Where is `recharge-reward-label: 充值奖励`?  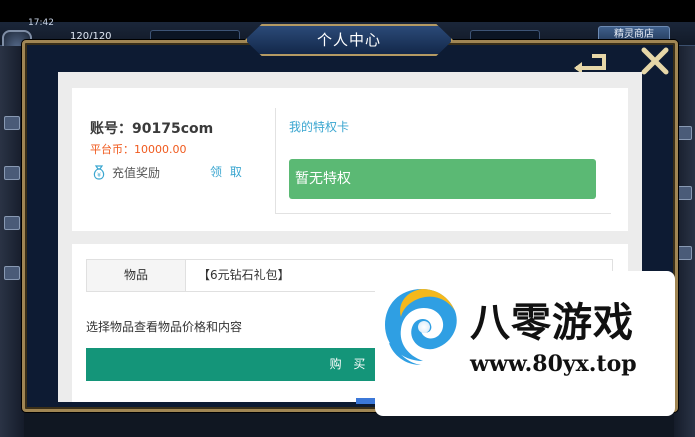
recharge-reward-label: 充值奖励 is located at coordinates (136, 172).